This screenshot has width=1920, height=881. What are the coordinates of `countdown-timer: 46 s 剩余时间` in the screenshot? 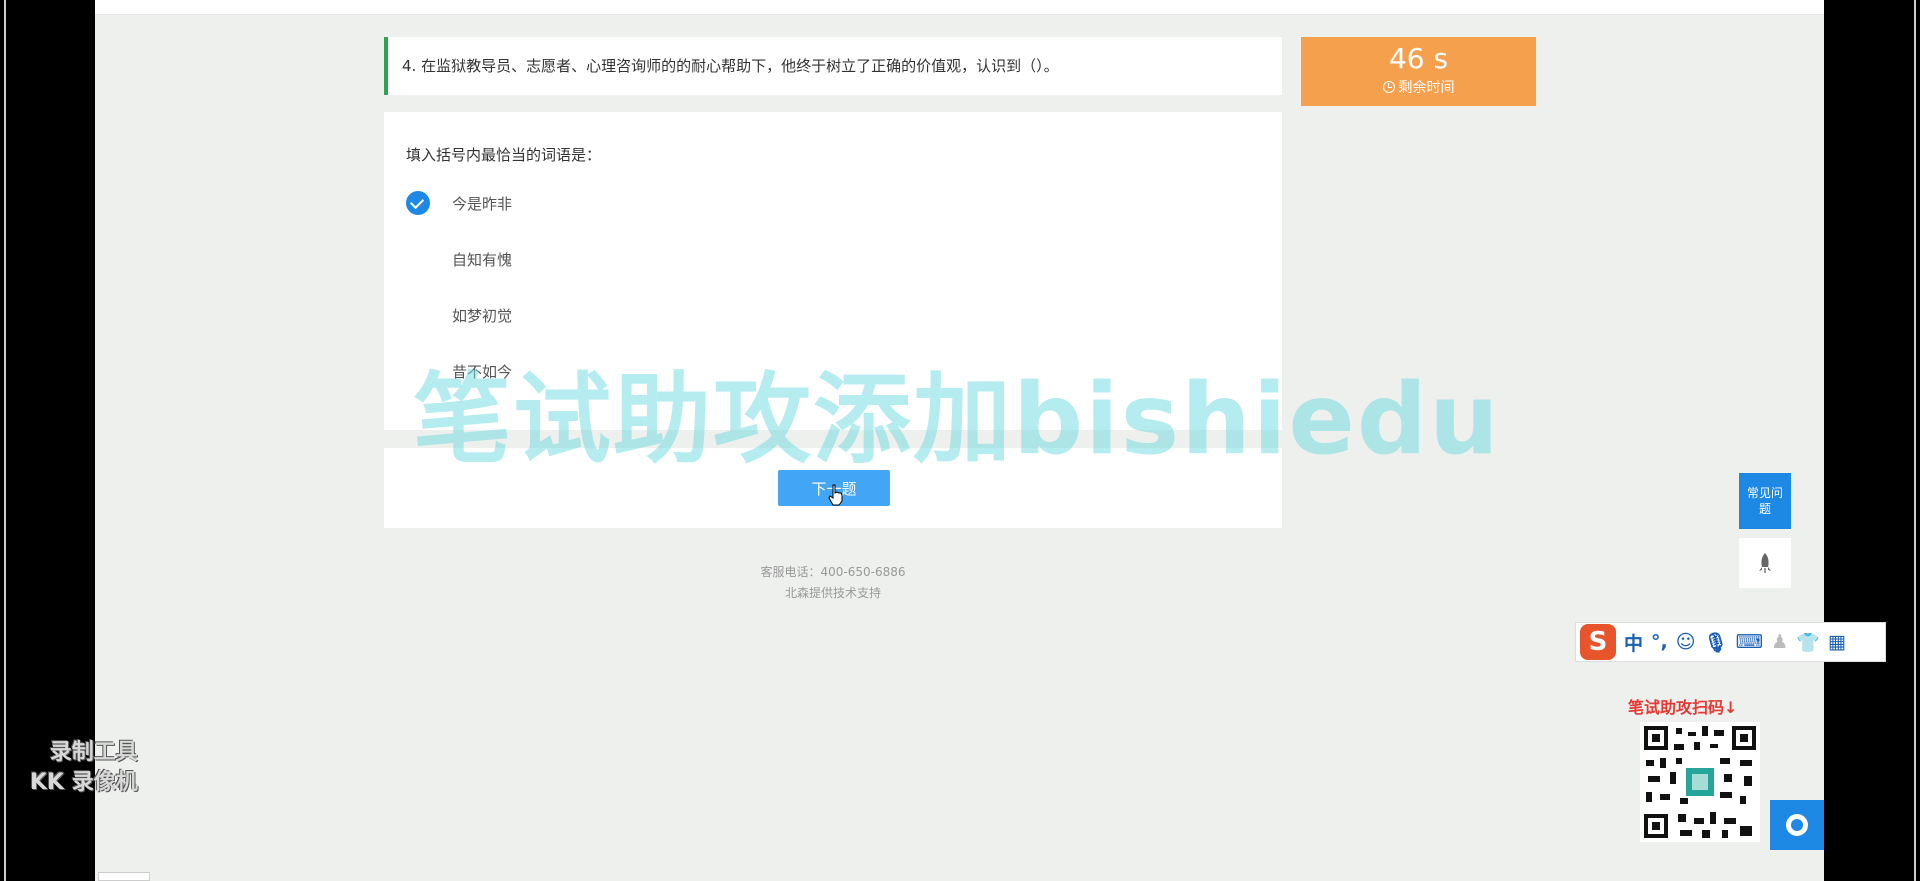 It's located at (1418, 71).